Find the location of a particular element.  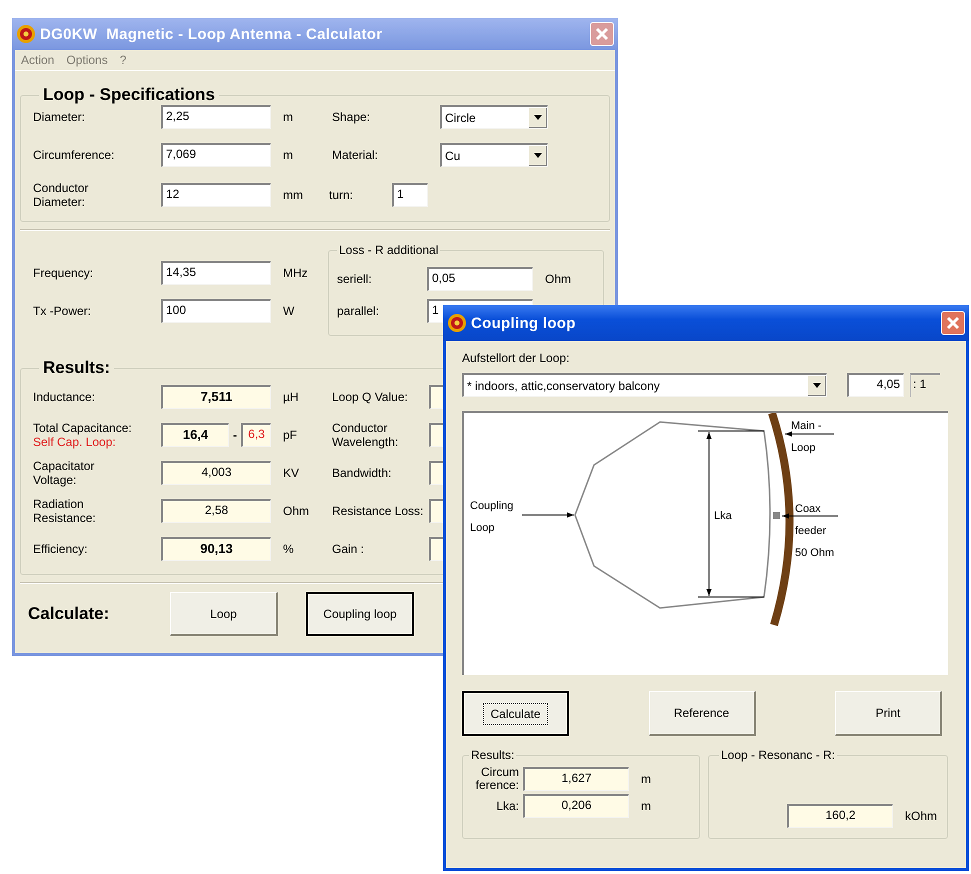

unit-label: W is located at coordinates (289, 311).